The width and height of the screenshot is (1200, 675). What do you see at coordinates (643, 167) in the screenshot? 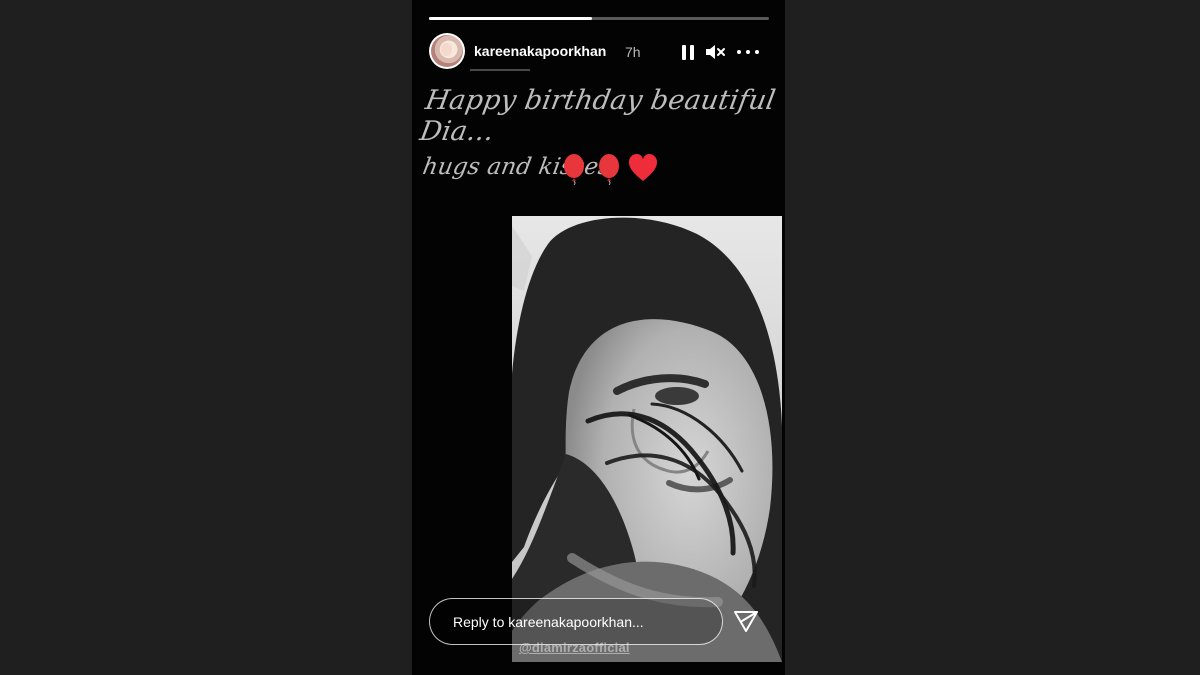
I see `red-heart-icon` at bounding box center [643, 167].